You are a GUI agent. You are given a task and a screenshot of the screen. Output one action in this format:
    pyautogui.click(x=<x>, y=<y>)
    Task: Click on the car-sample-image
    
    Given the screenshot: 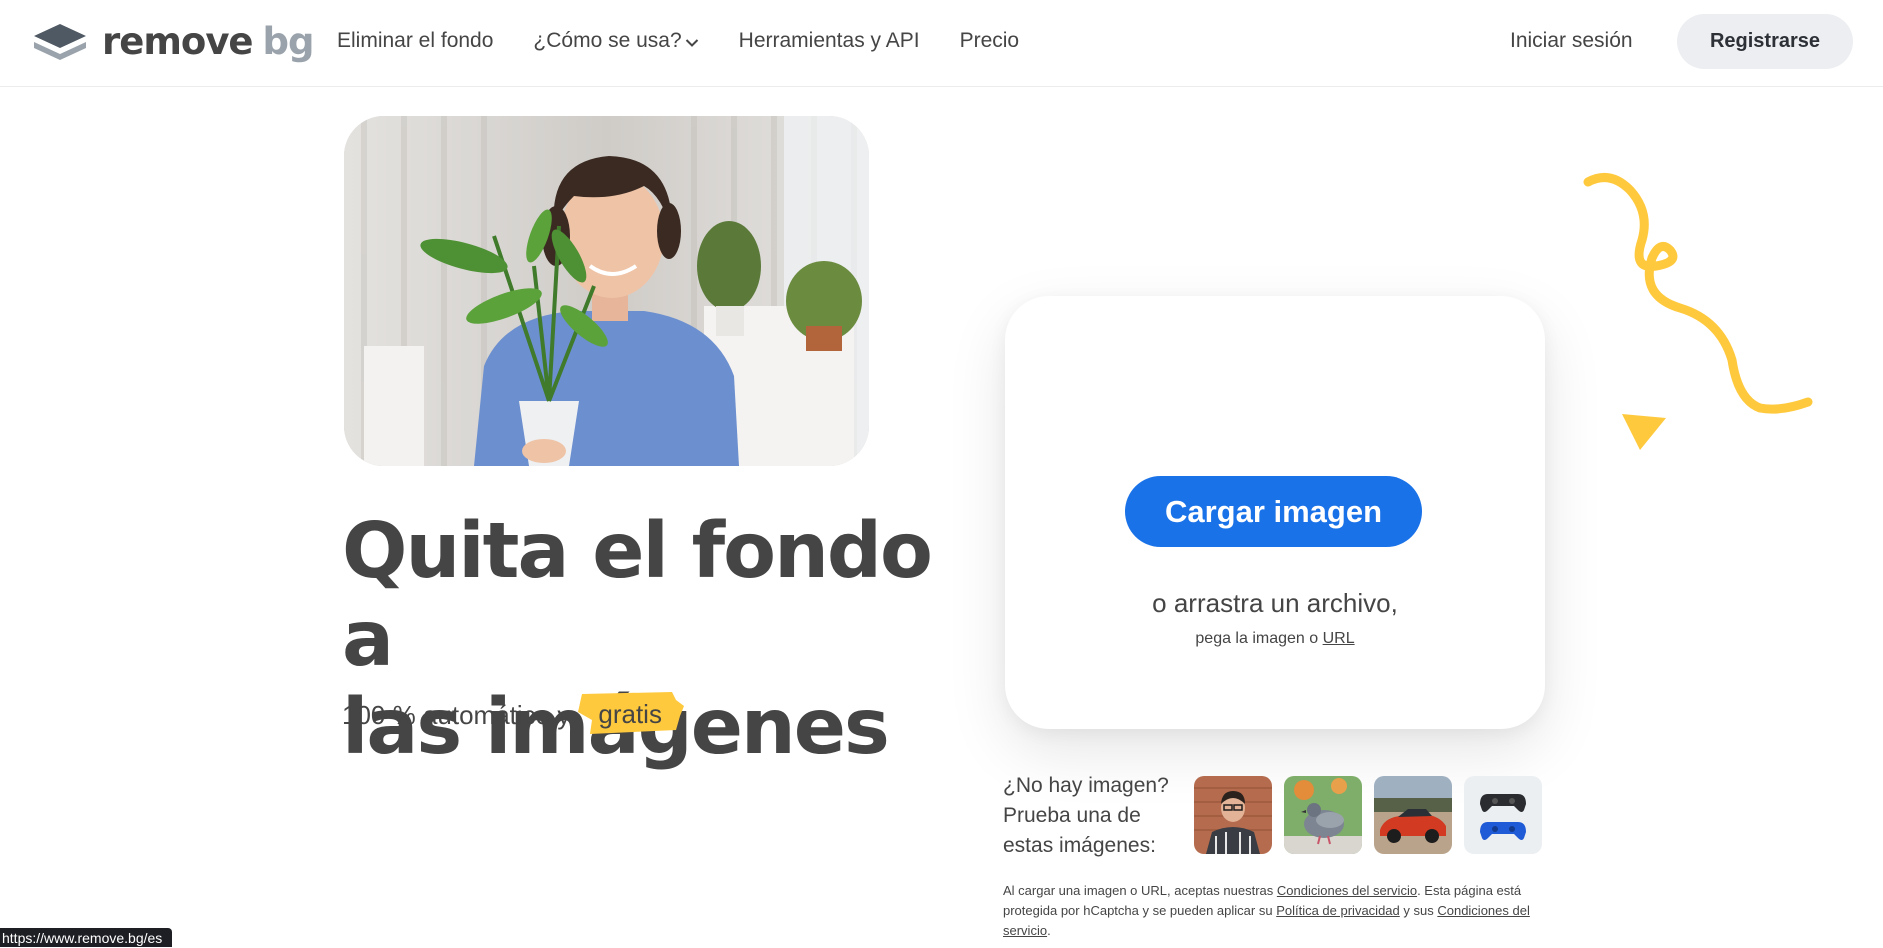 What is the action you would take?
    pyautogui.click(x=1413, y=815)
    